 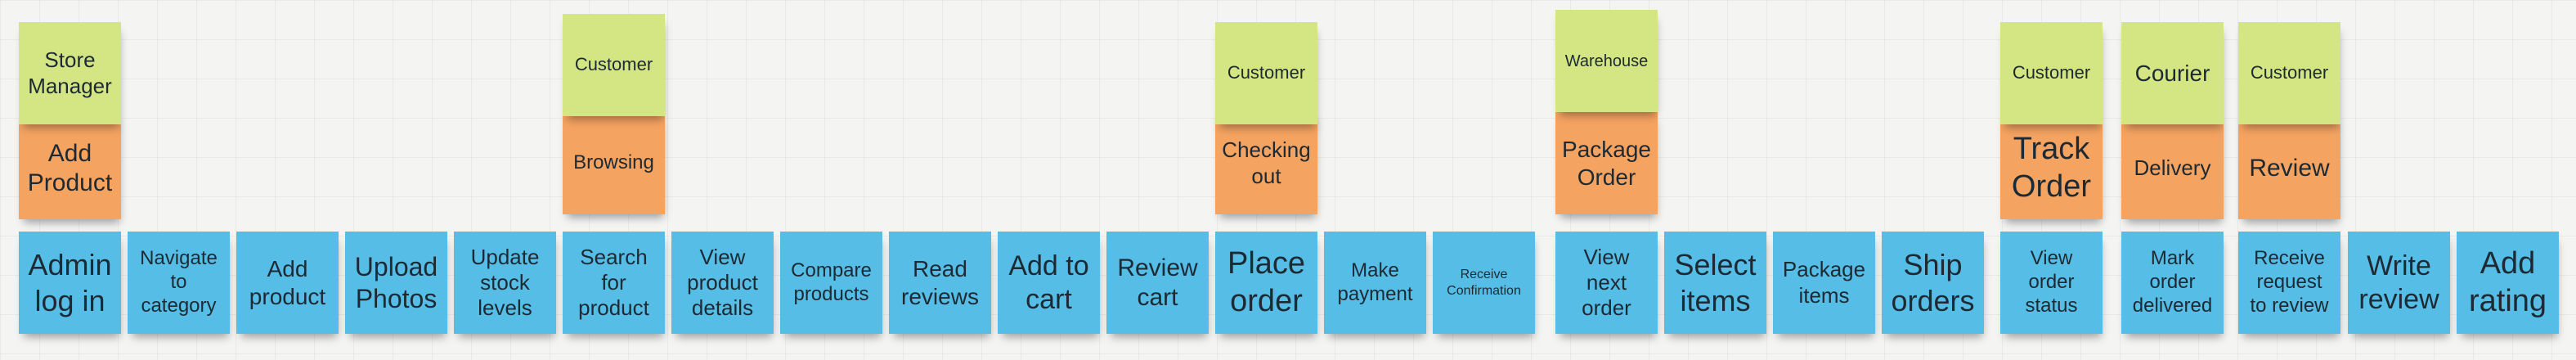 I want to click on event-note-navigate-to-category: Navigate to category, so click(x=179, y=283).